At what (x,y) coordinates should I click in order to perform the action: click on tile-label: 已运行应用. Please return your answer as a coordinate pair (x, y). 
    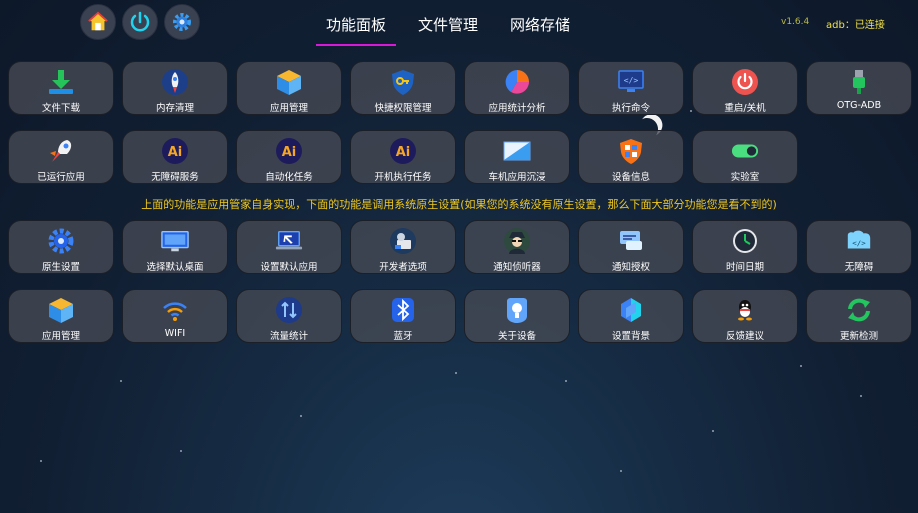
    Looking at the image, I should click on (61, 177).